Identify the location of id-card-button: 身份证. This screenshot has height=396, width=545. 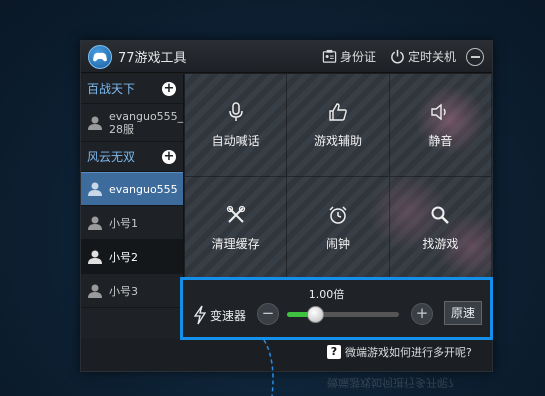
(349, 56).